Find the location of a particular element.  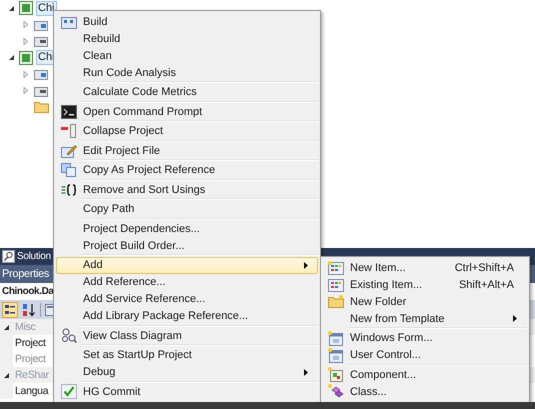

panel-title: Properties is located at coordinates (26, 274).